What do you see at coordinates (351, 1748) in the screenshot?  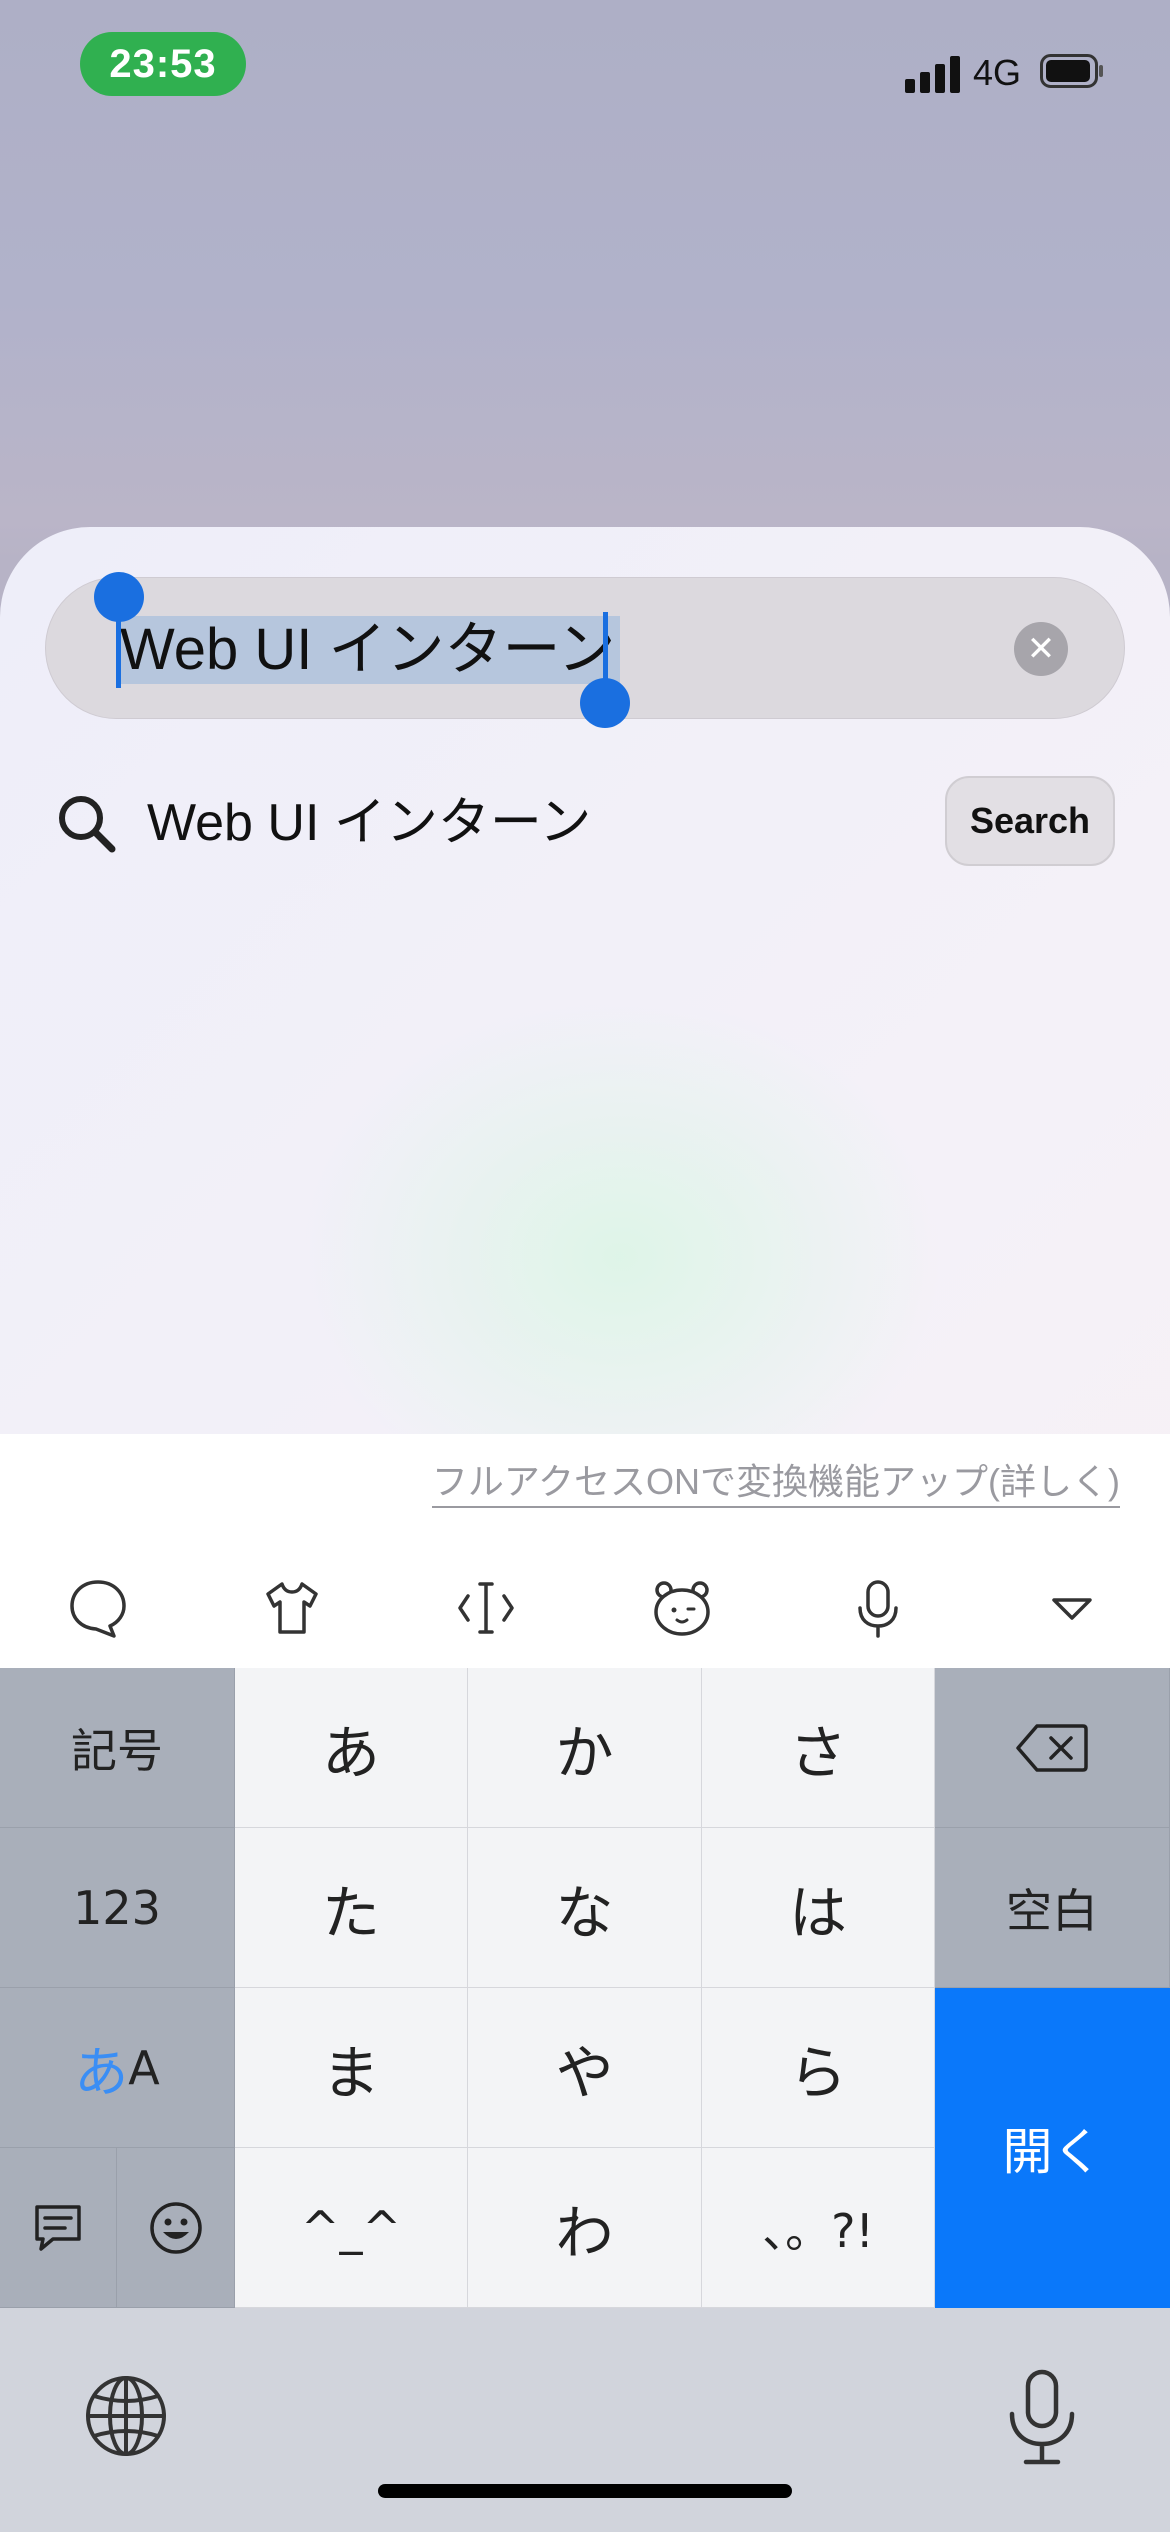 I see `key-a: あ` at bounding box center [351, 1748].